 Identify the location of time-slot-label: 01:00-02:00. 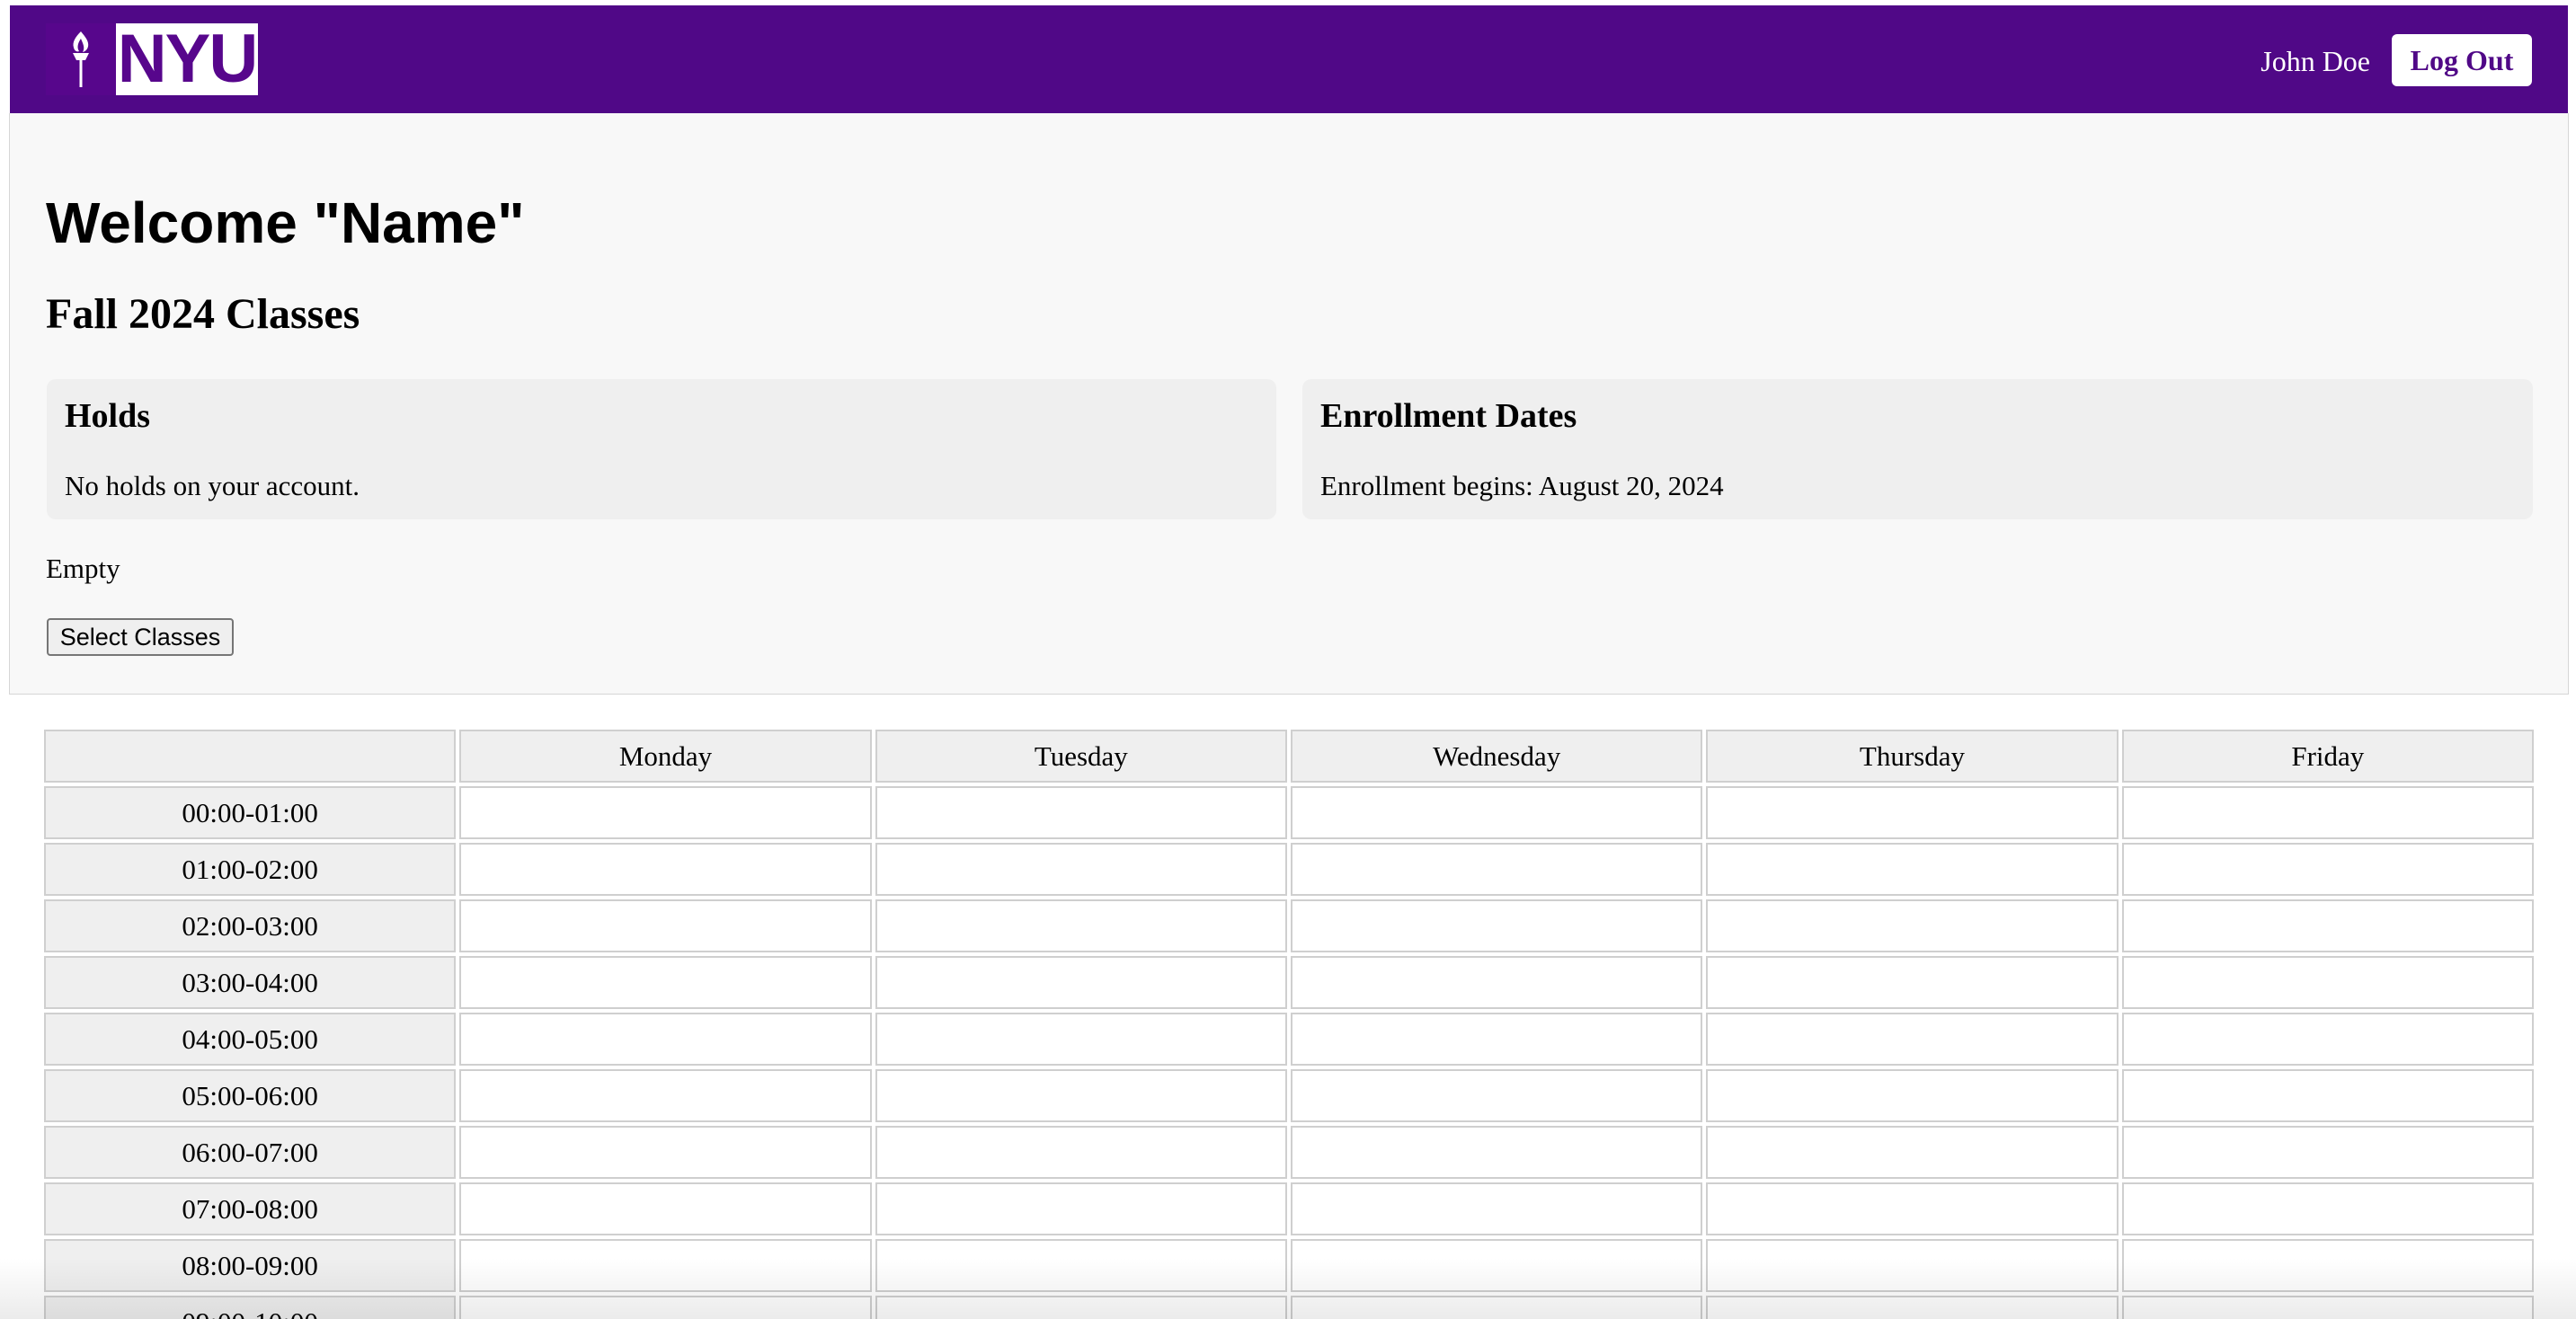
(250, 869).